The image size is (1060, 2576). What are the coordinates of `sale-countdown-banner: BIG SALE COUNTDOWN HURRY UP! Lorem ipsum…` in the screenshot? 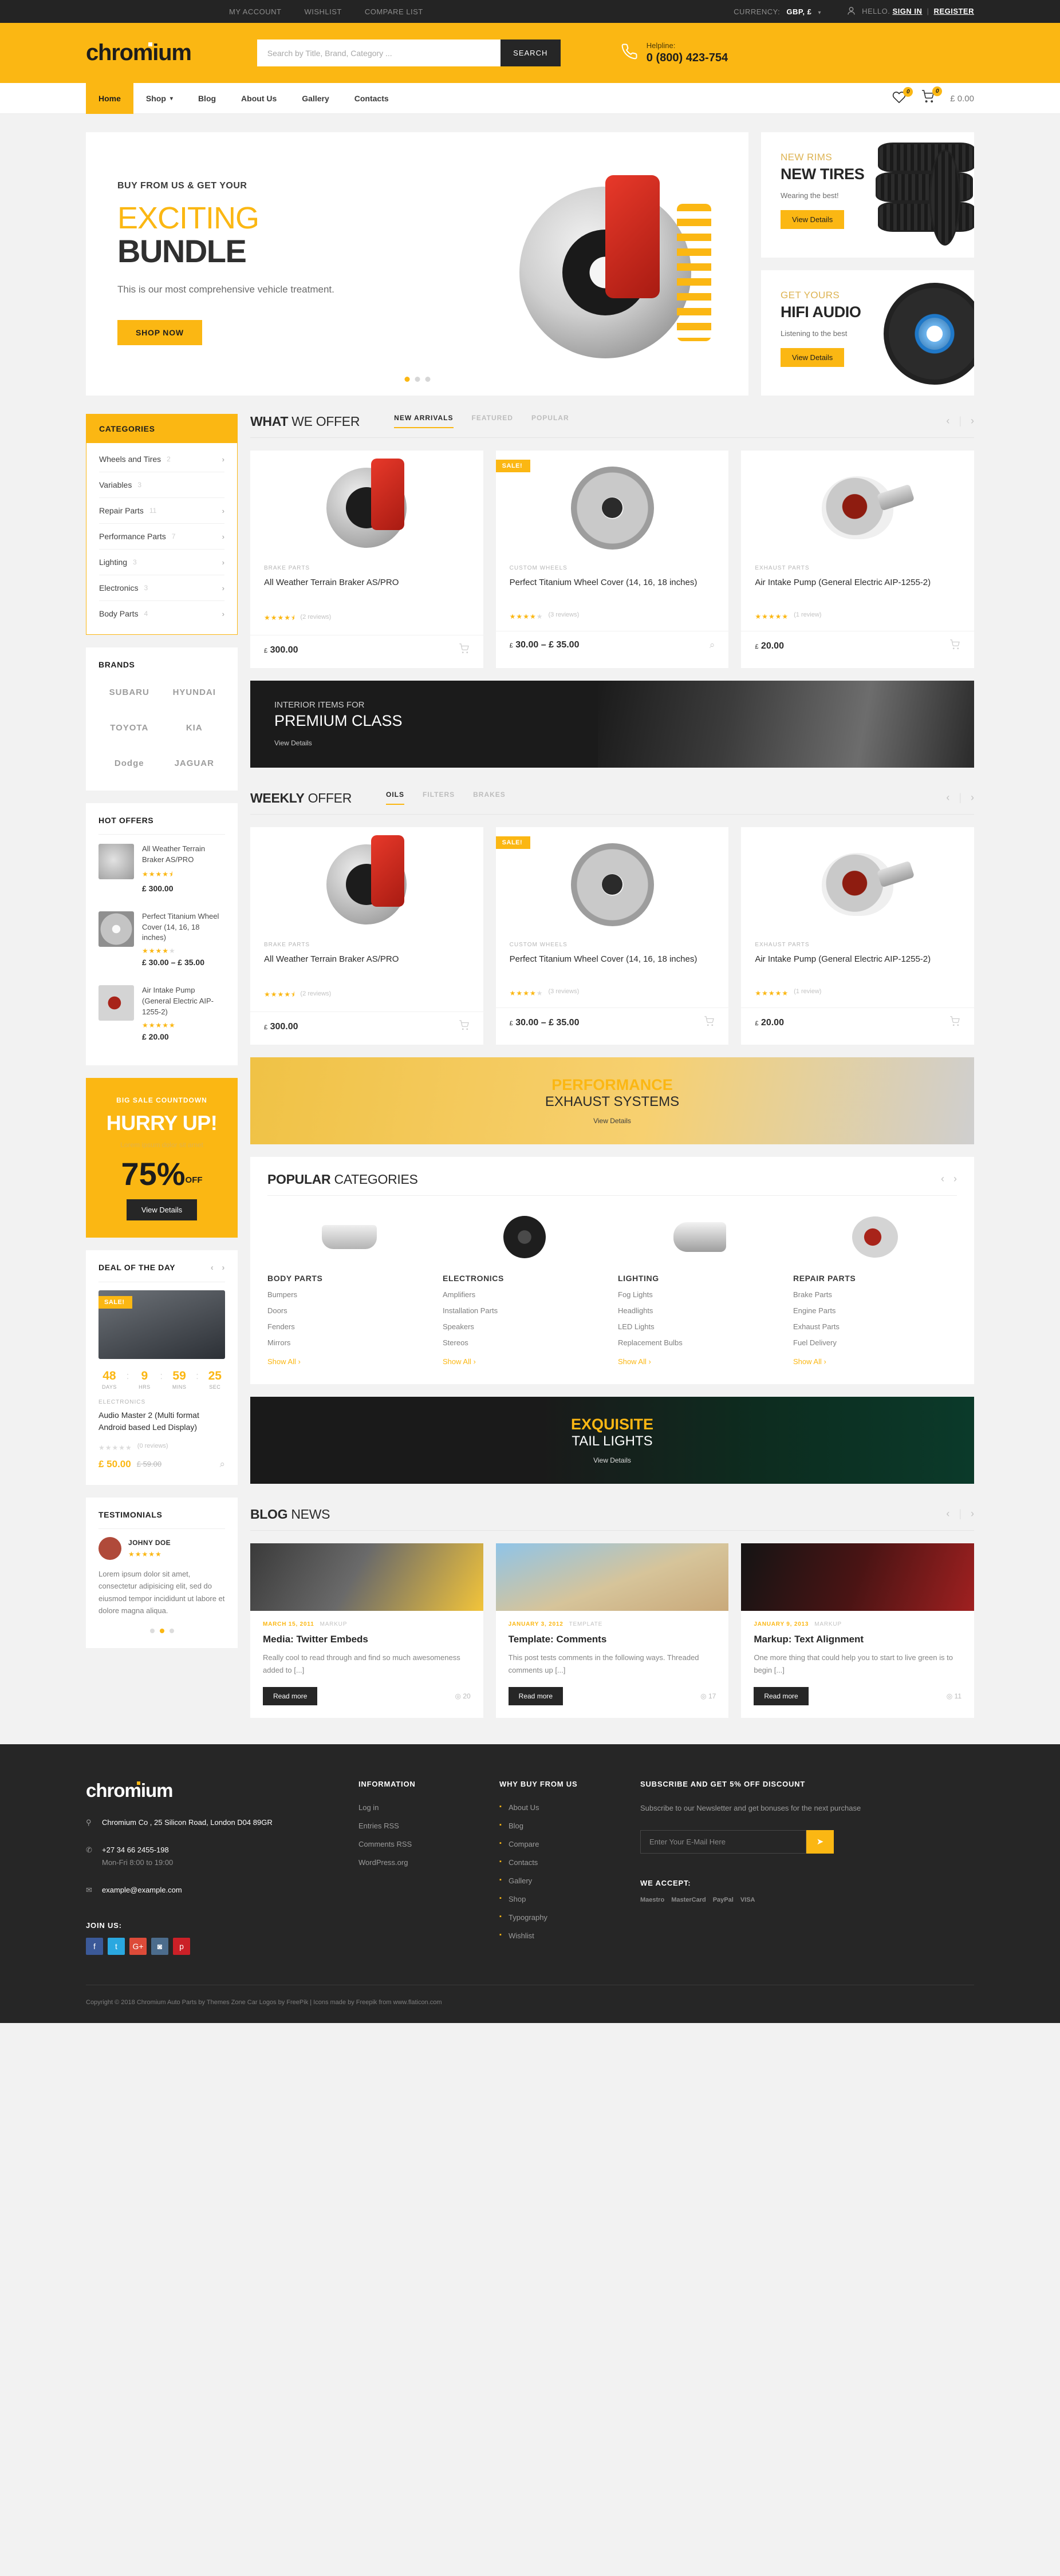 It's located at (162, 1157).